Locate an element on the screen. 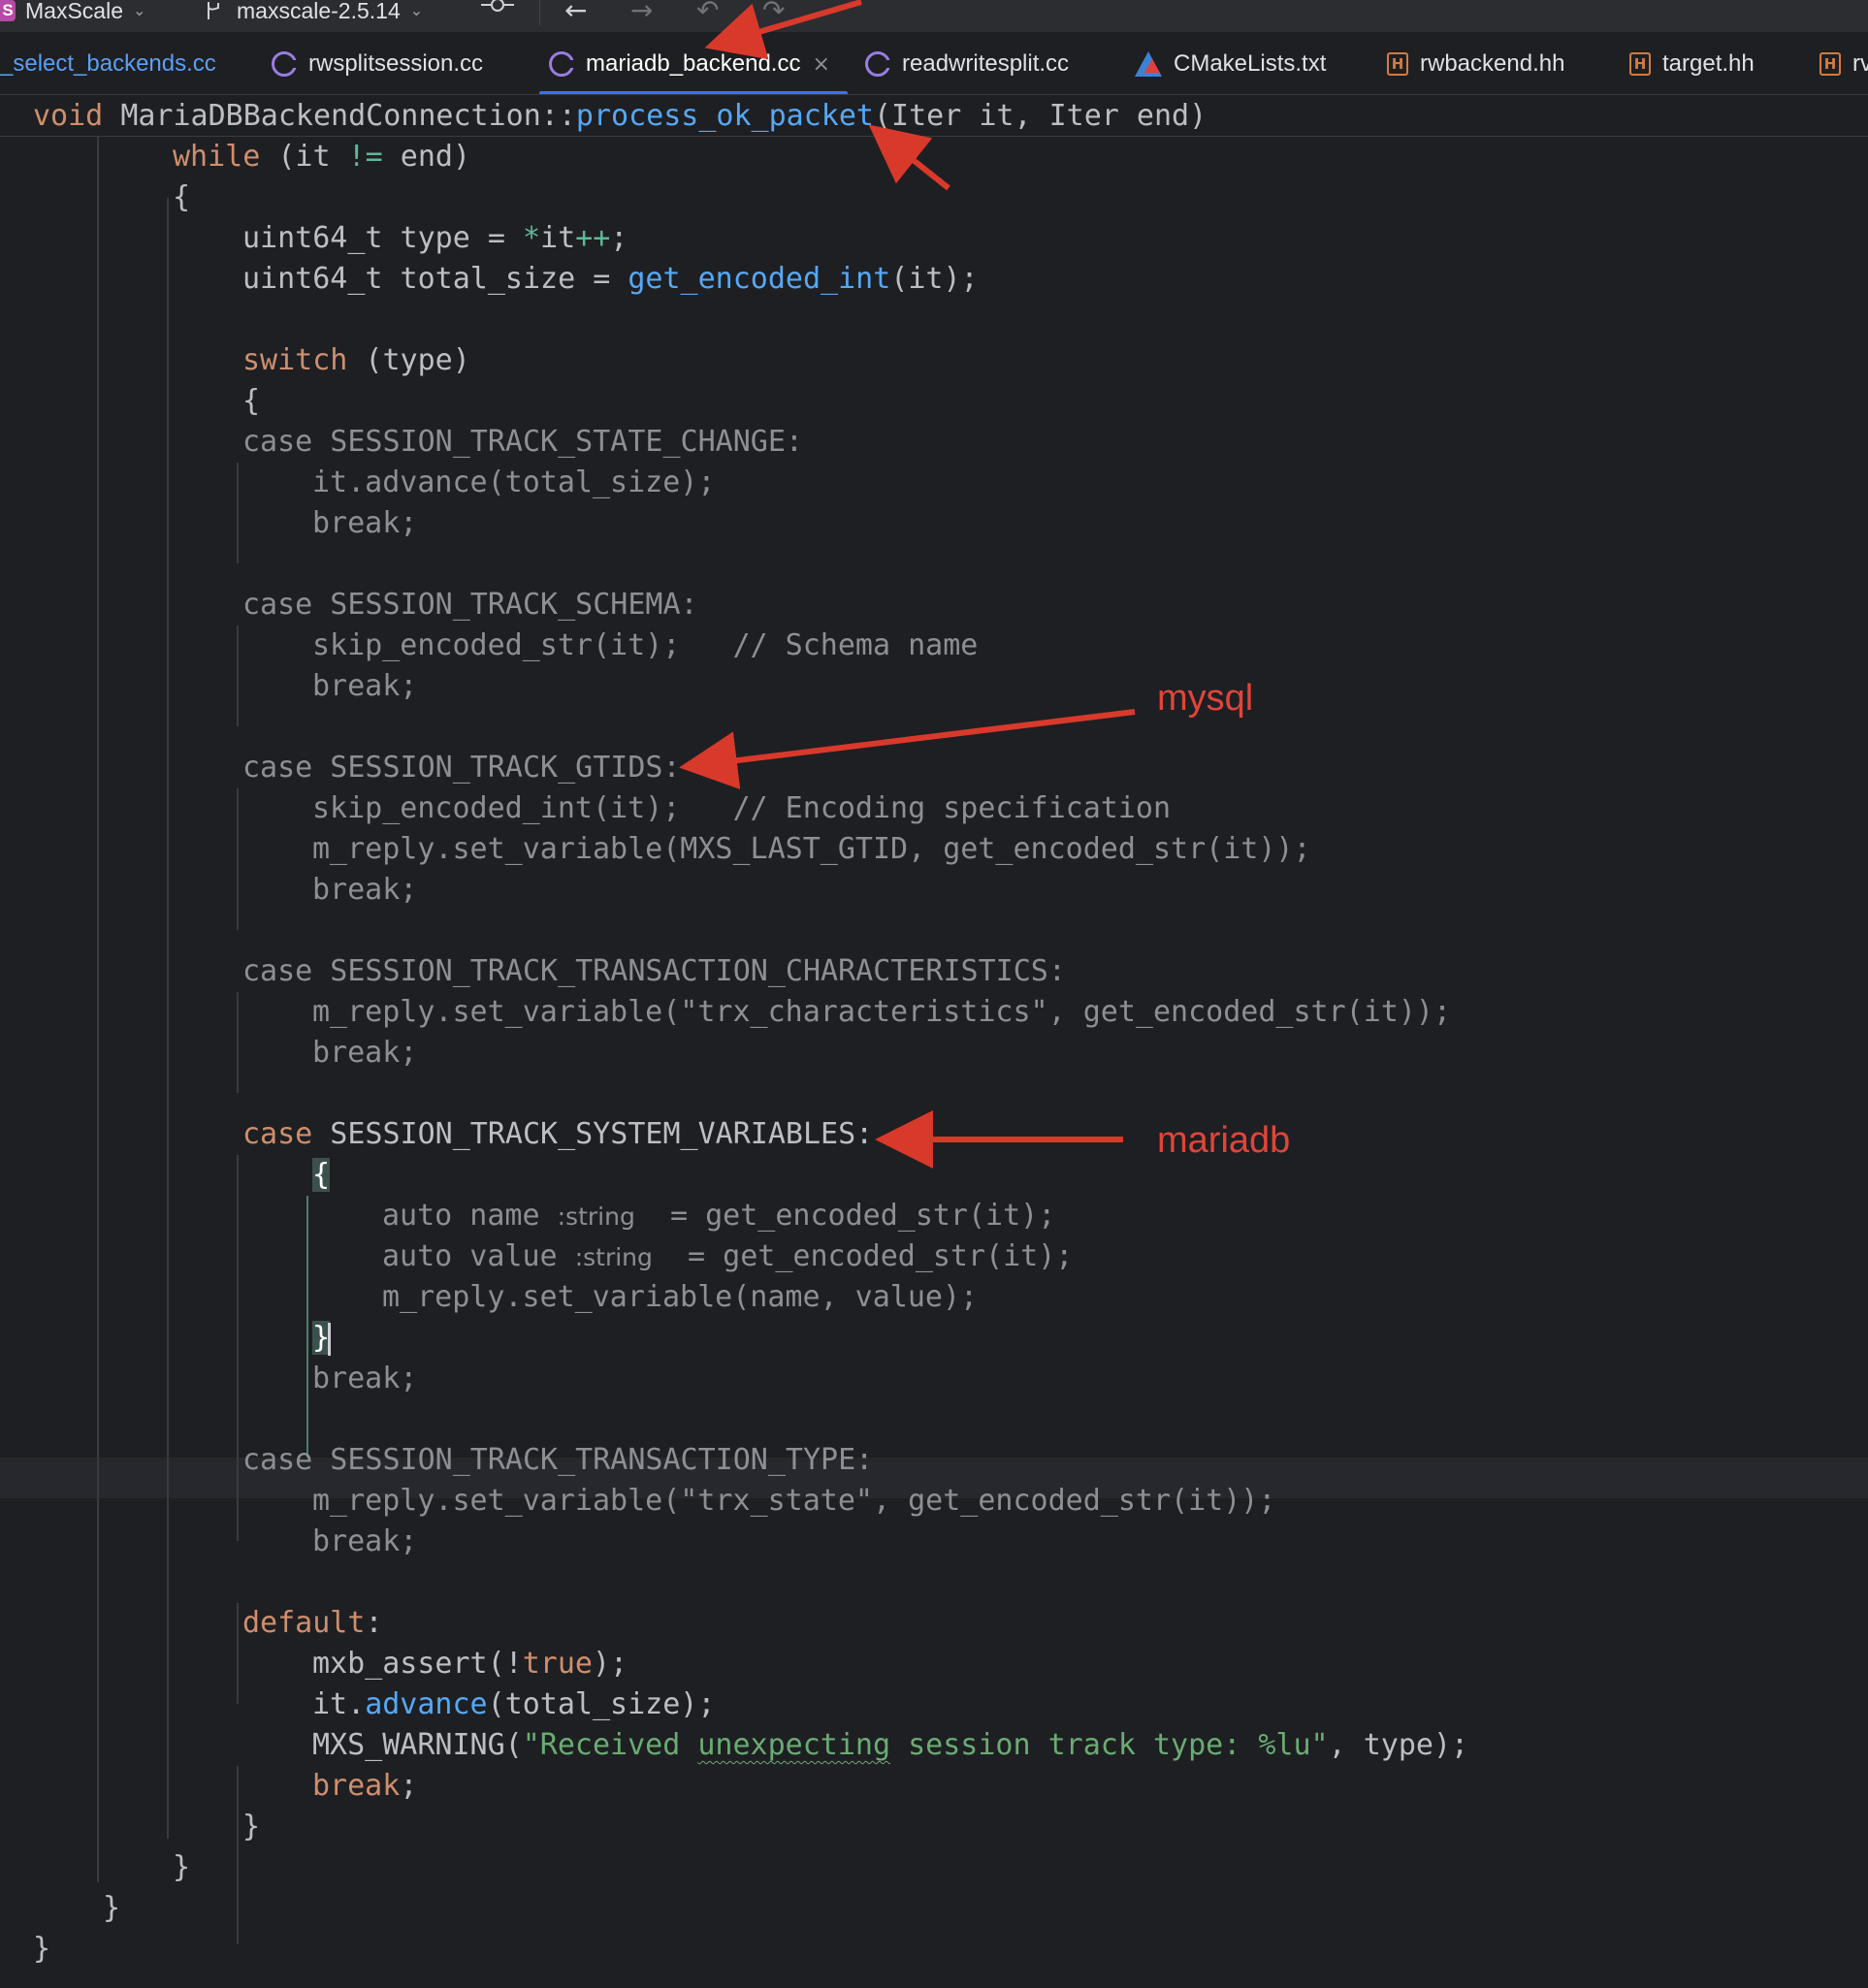  tab-mariadb-backend: mariadb_backend.cc × is located at coordinates (693, 63).